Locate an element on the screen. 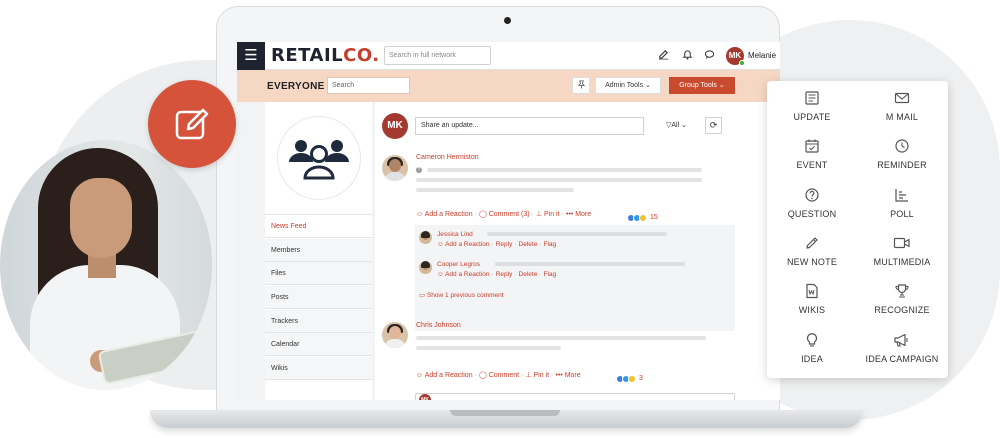  comment-label: Comment (3) is located at coordinates (509, 214).